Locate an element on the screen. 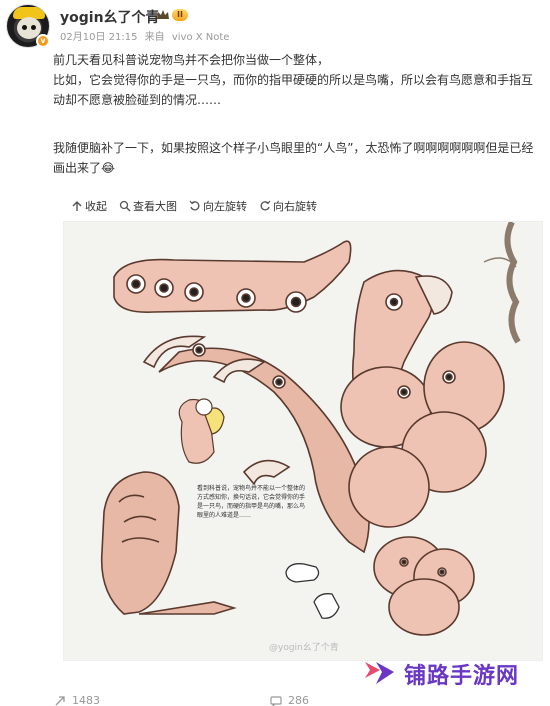  comment-icon is located at coordinates (276, 700).